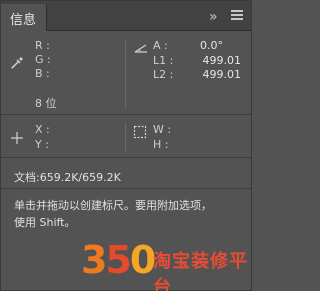 The height and width of the screenshot is (291, 320). Describe the element at coordinates (163, 60) in the screenshot. I see `length1-label: L1 :` at that location.